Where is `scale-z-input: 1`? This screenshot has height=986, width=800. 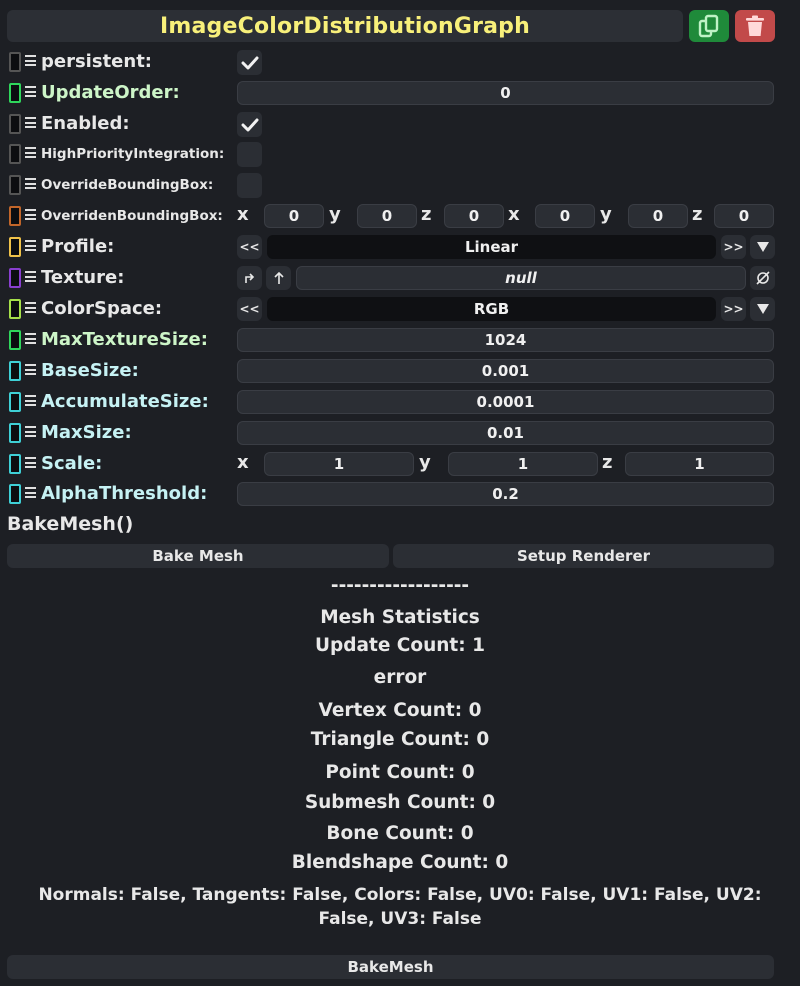
scale-z-input: 1 is located at coordinates (699, 464).